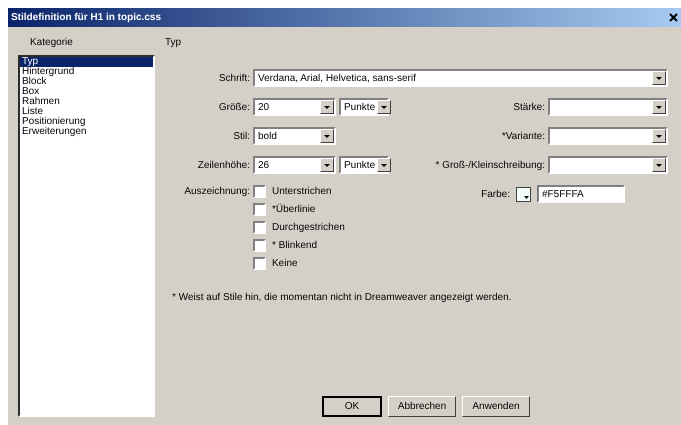 The image size is (681, 425). Describe the element at coordinates (490, 165) in the screenshot. I see `field-label: * Groß-/Kleinschreibung:` at that location.